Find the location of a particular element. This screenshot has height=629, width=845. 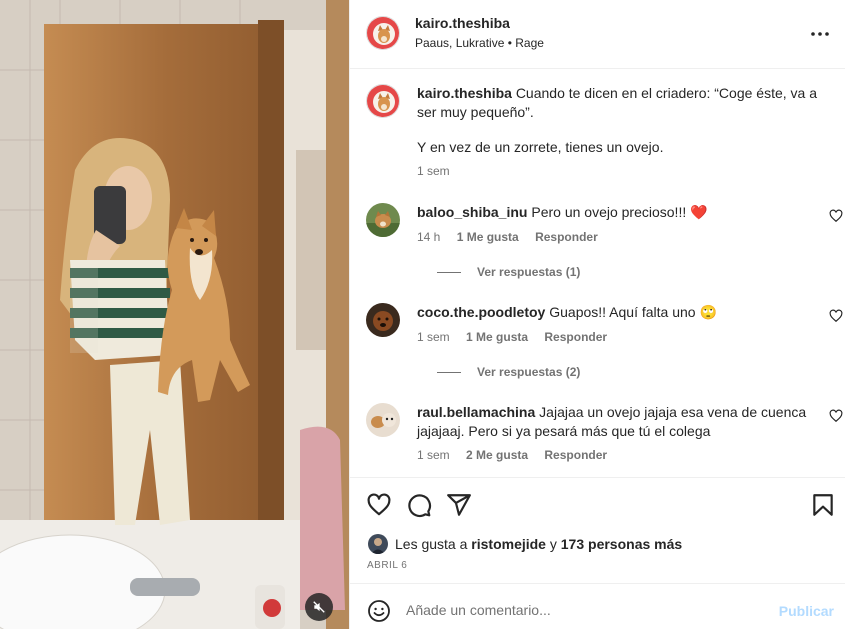

author-avatar is located at coordinates (383, 33).